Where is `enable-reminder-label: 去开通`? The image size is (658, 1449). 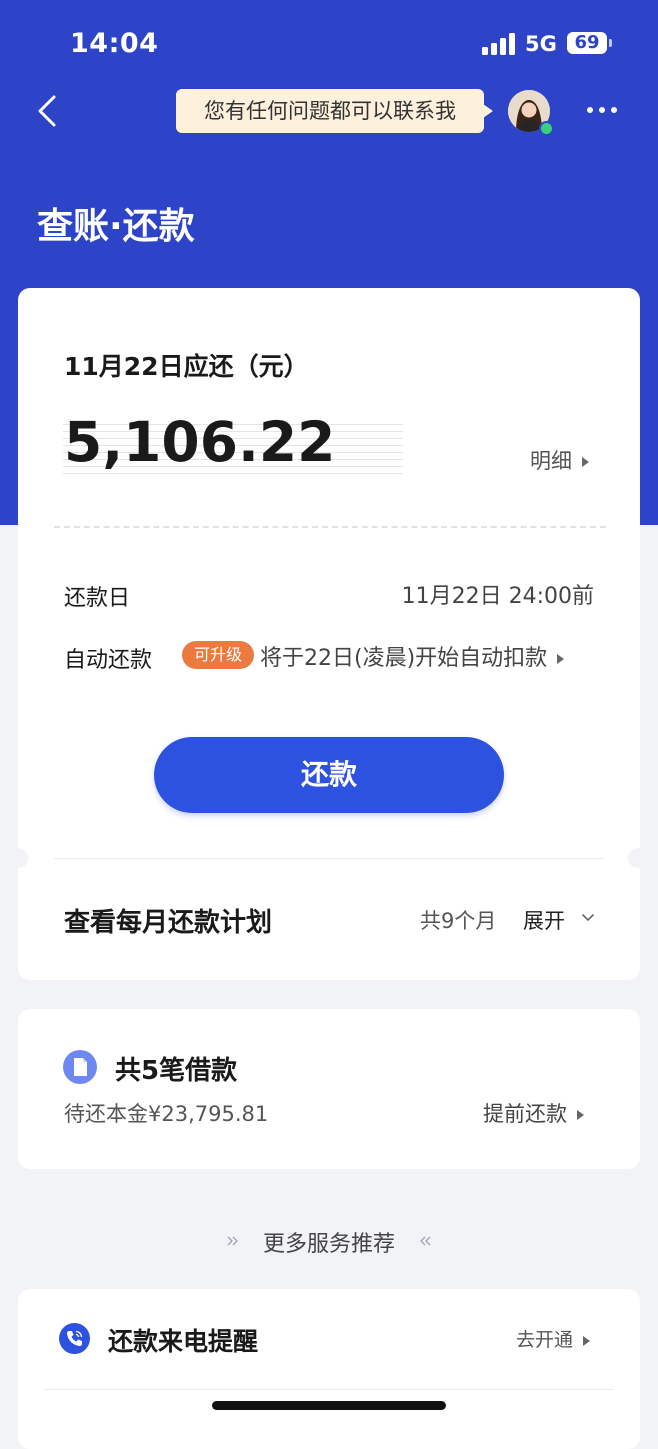 enable-reminder-label: 去开通 is located at coordinates (545, 1340).